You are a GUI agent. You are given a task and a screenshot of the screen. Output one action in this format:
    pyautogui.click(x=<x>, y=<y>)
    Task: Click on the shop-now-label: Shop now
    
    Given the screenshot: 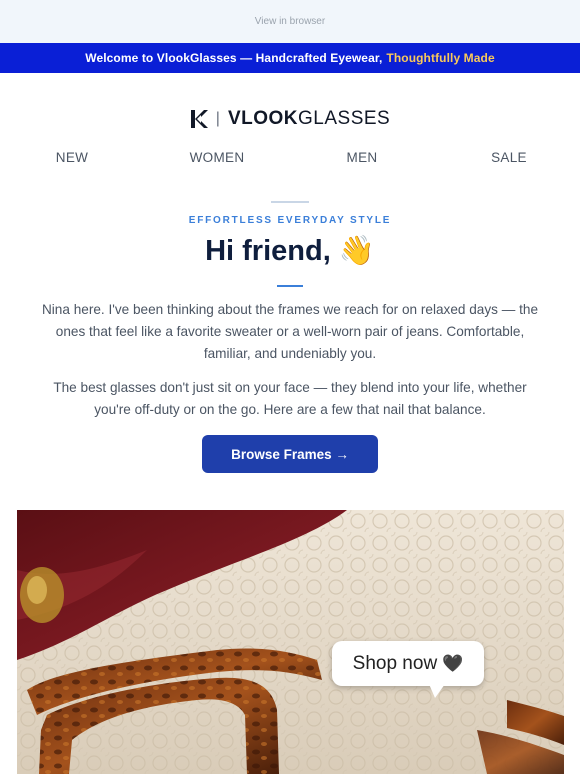 What is the action you would take?
    pyautogui.click(x=395, y=663)
    